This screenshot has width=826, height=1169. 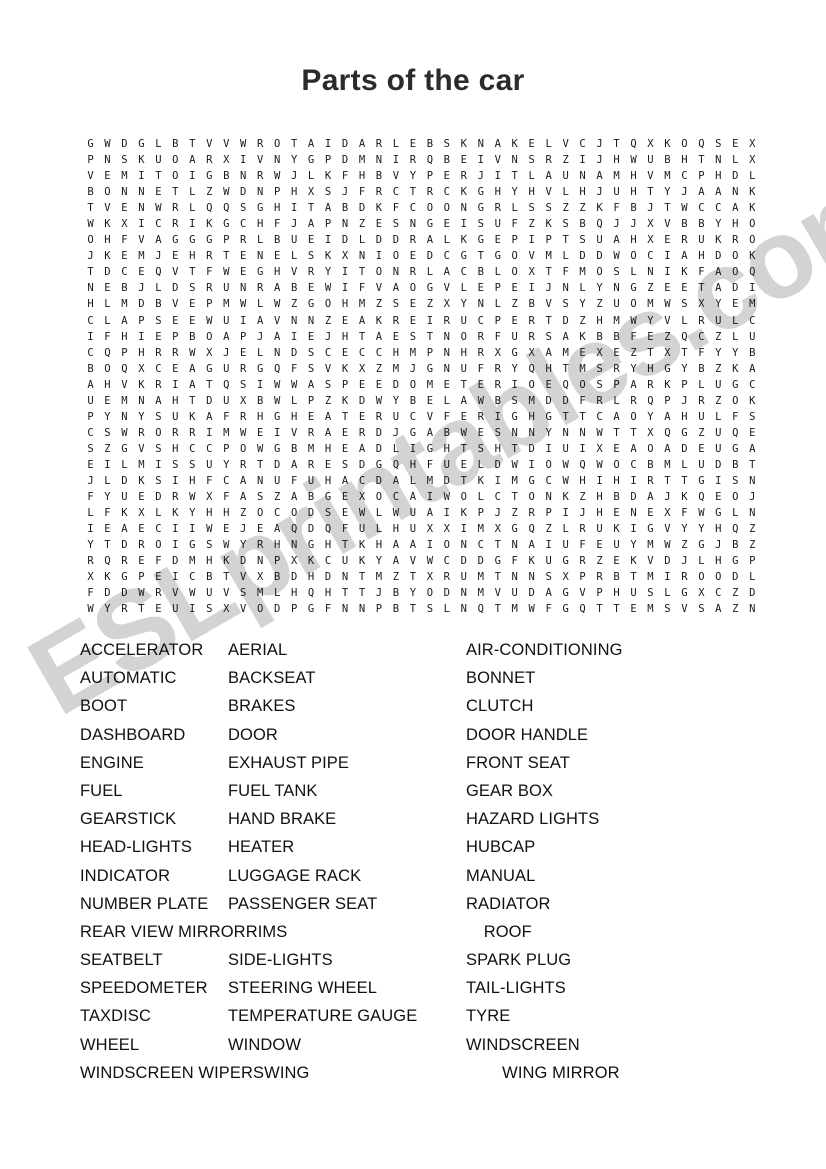 I want to click on word-list-item: TEMPERATURE GAUGE, so click(x=347, y=1016).